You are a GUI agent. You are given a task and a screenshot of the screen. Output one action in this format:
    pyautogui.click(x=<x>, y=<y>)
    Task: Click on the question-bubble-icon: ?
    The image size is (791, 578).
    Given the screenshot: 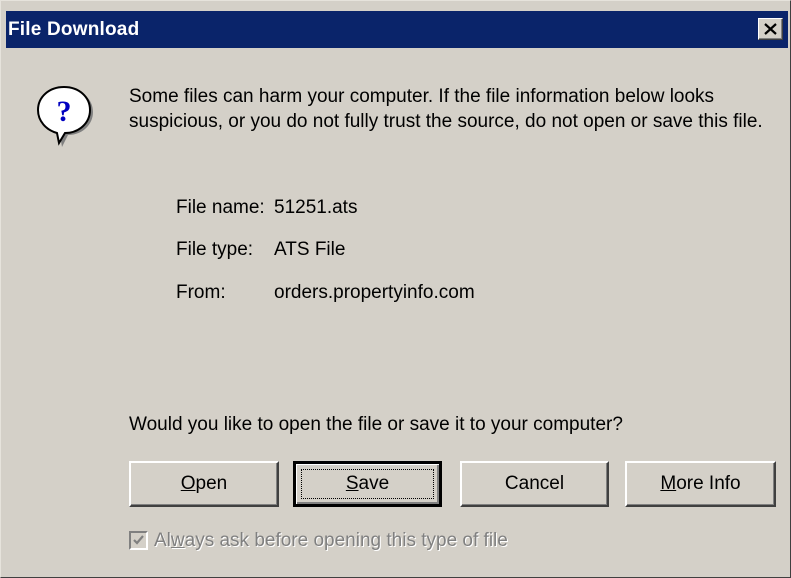 What is the action you would take?
    pyautogui.click(x=64, y=116)
    